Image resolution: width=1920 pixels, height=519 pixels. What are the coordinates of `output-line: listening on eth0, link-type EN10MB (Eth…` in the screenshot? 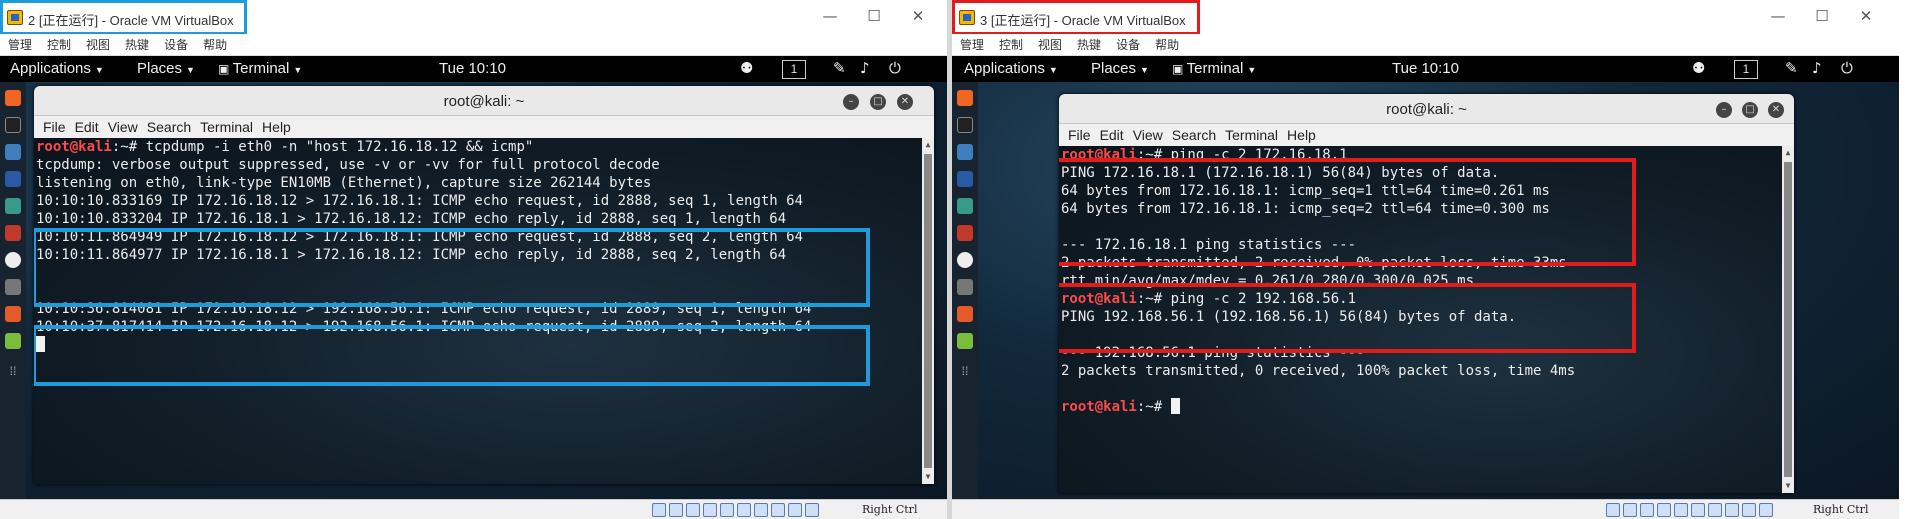 It's located at (344, 183).